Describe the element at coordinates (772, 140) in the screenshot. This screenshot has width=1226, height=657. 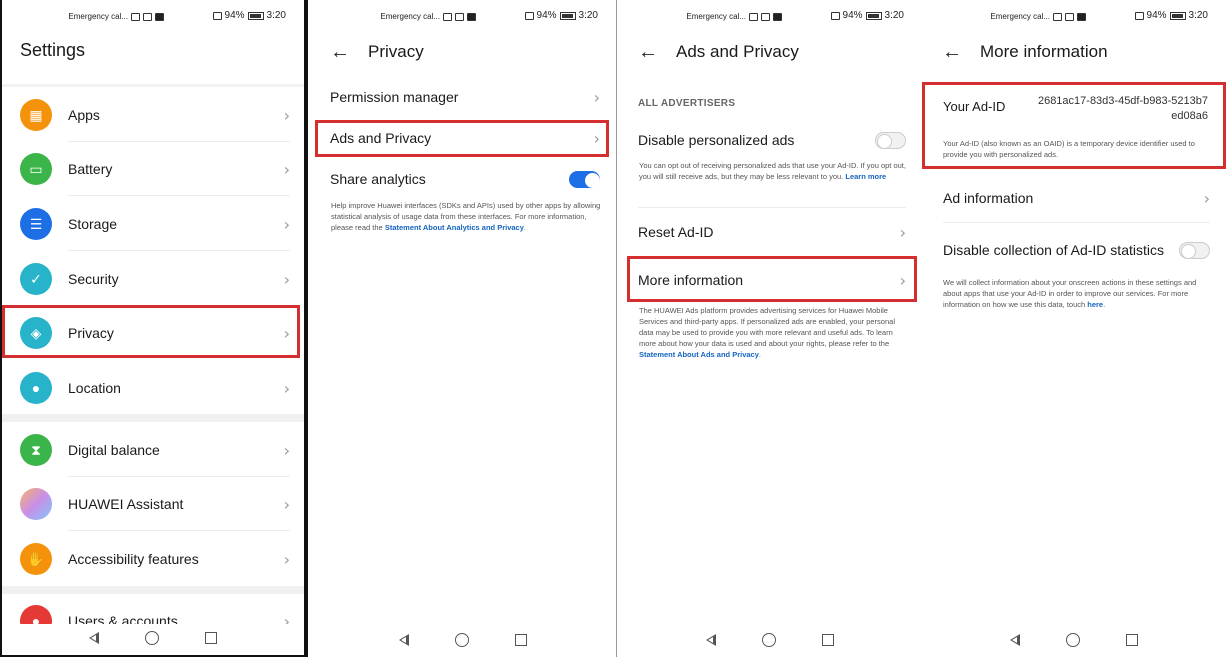
I see `disable-personalized-ads-item: Disable personalized ads` at that location.